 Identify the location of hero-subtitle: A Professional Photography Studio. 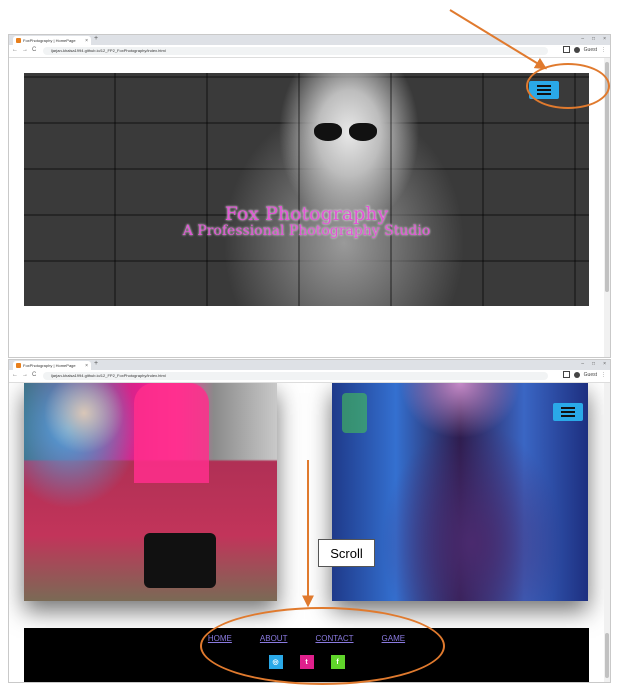
(306, 231).